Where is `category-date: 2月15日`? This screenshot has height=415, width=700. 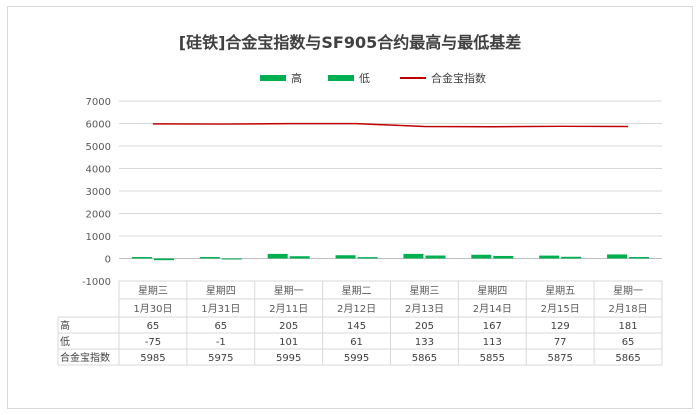
category-date: 2月15日 is located at coordinates (560, 309).